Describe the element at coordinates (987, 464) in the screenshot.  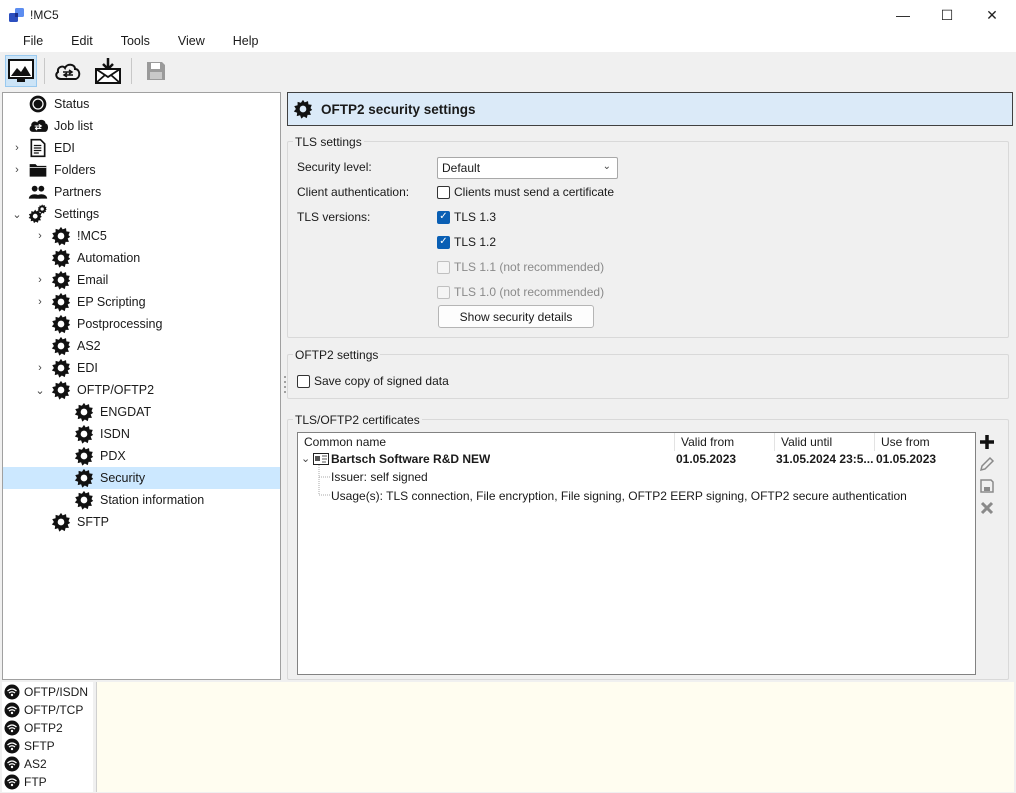
I see `edit-certificate-button` at that location.